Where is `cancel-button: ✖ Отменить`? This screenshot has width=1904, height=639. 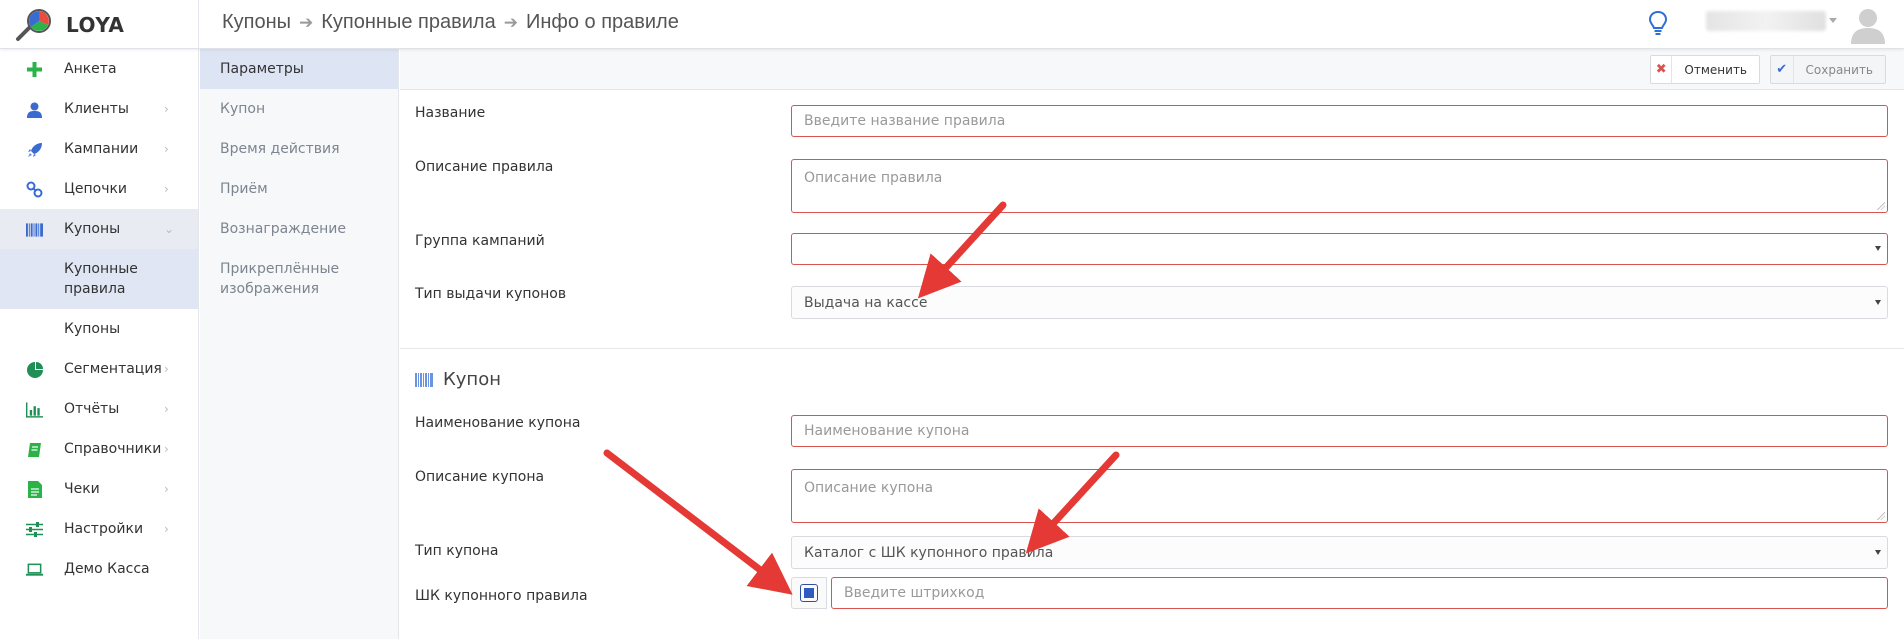 cancel-button: ✖ Отменить is located at coordinates (1705, 69).